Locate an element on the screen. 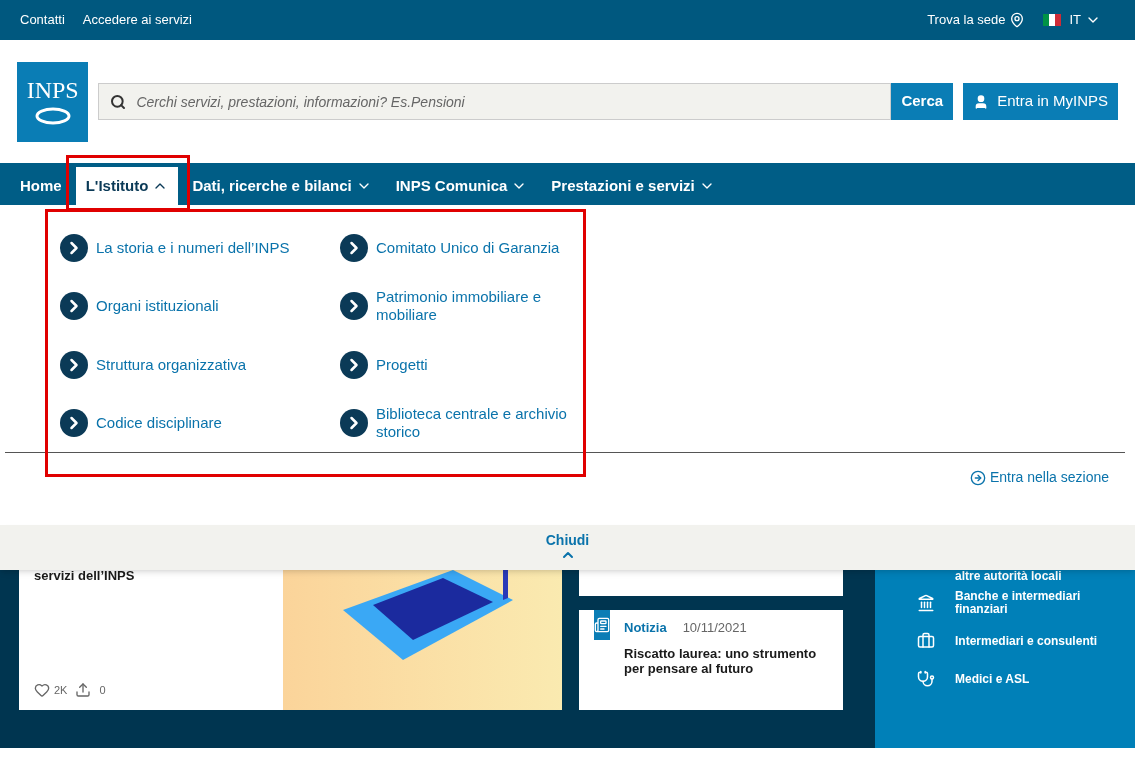  search-field: Cerchi servizi, prestazioni, informazioni? Es.Pensioni is located at coordinates (495, 101).